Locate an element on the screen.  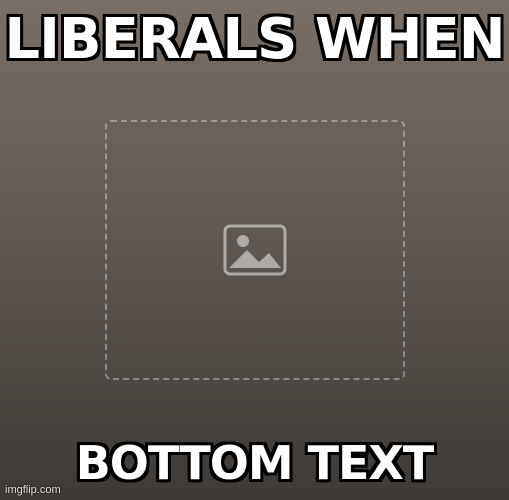
image-icon is located at coordinates (254, 250).